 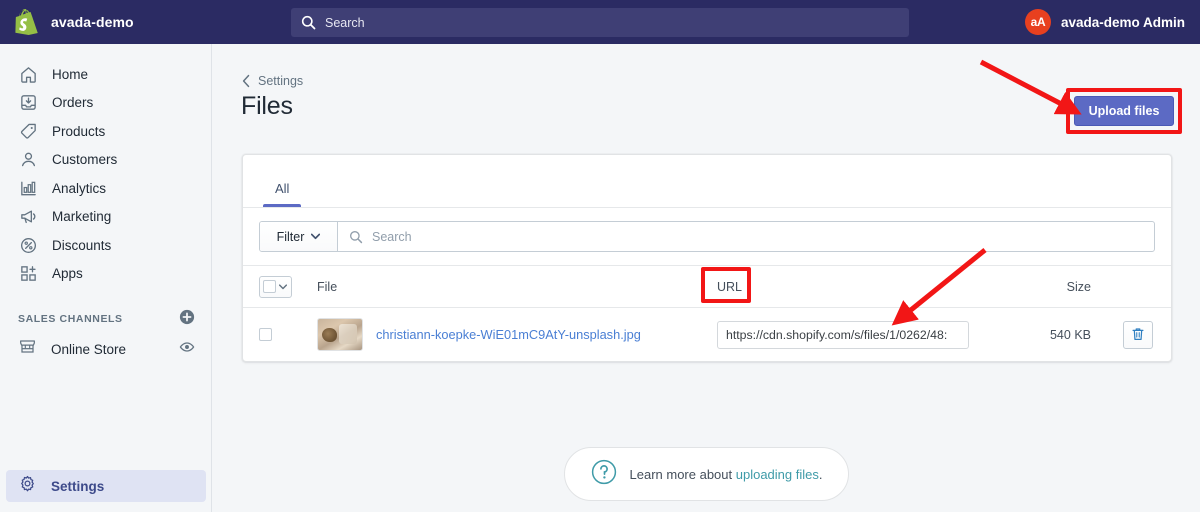 I want to click on sidebar-item-customers: Customers, so click(x=105, y=160).